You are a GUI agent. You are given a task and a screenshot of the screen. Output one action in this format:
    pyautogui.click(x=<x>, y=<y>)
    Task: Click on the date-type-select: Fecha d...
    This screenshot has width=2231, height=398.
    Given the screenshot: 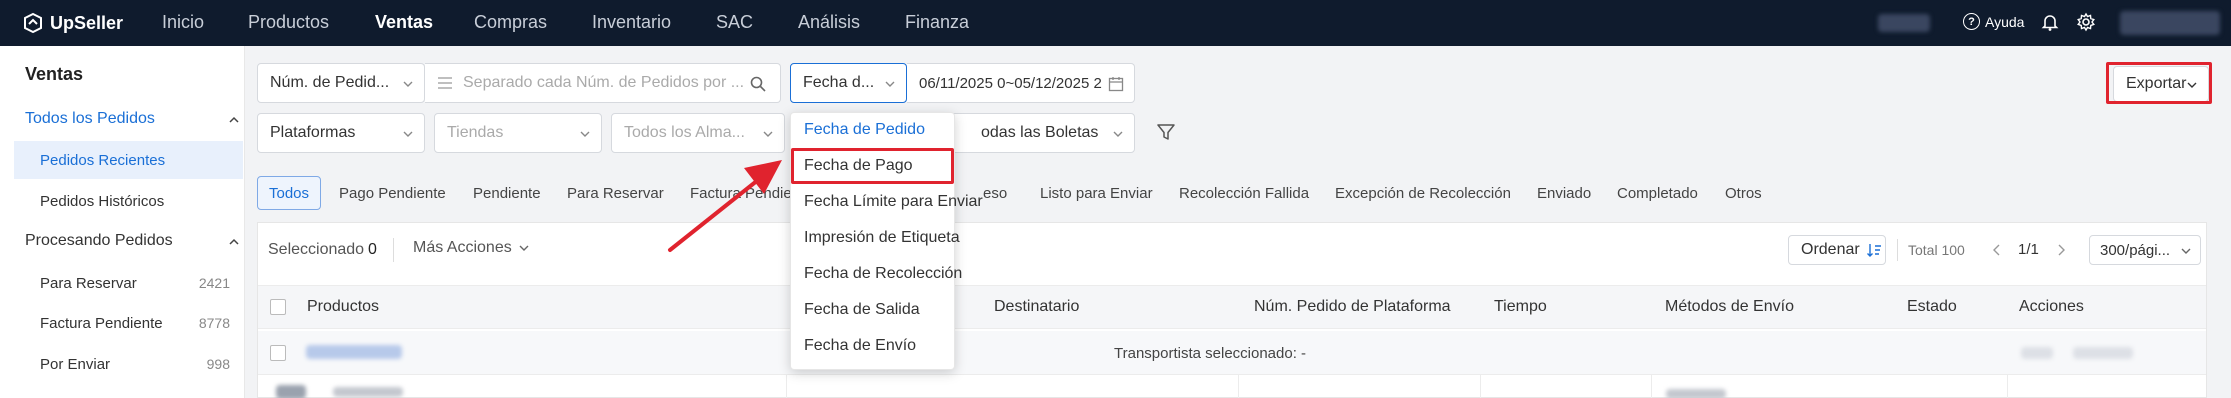 What is the action you would take?
    pyautogui.click(x=848, y=83)
    